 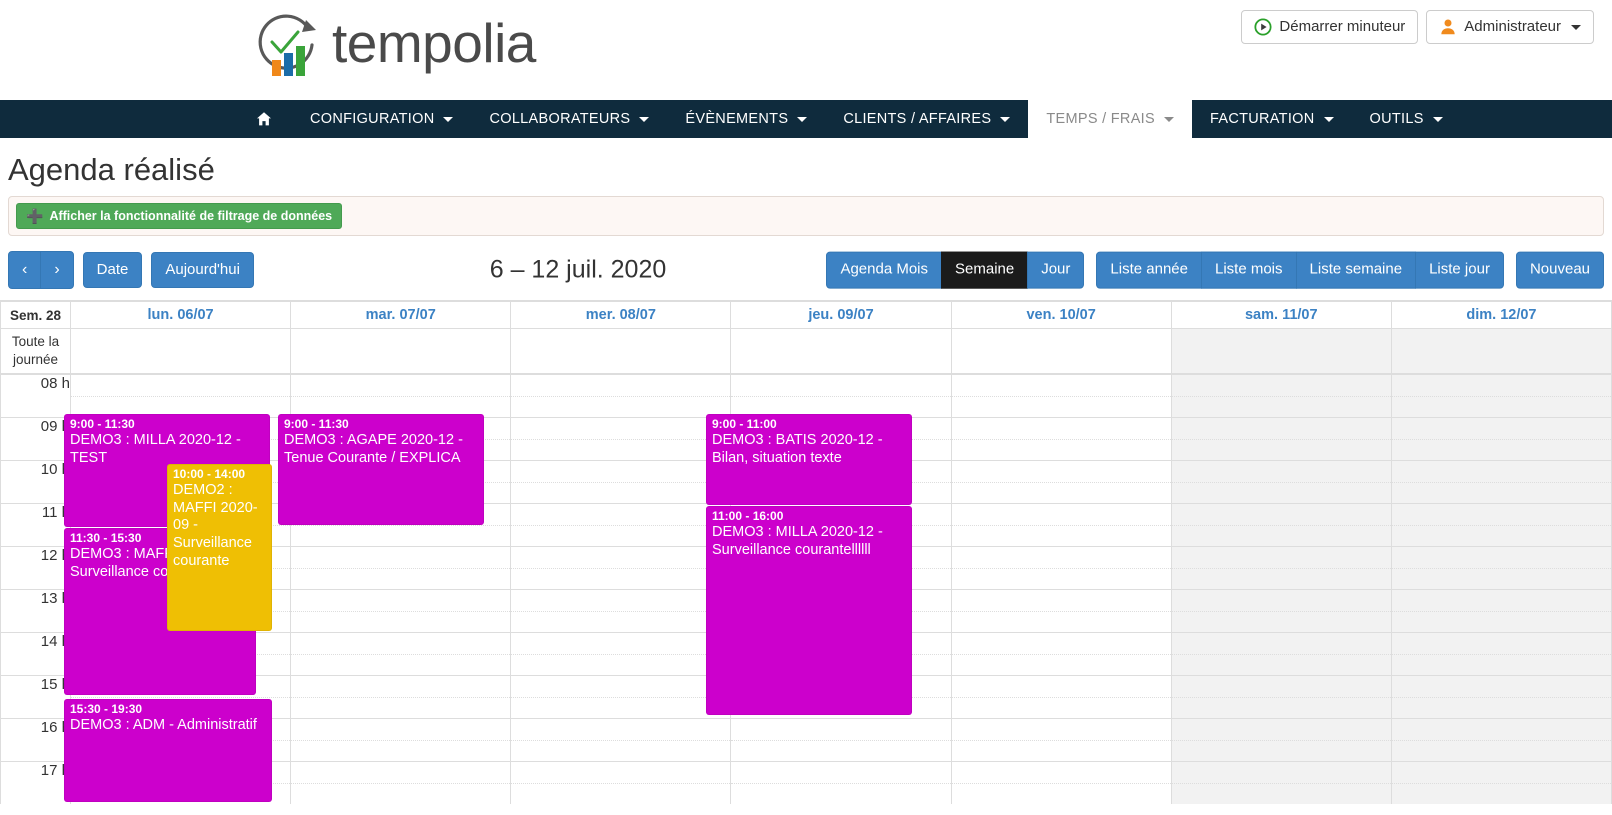 I want to click on day-header-mar: mar. 07/07, so click(x=401, y=315).